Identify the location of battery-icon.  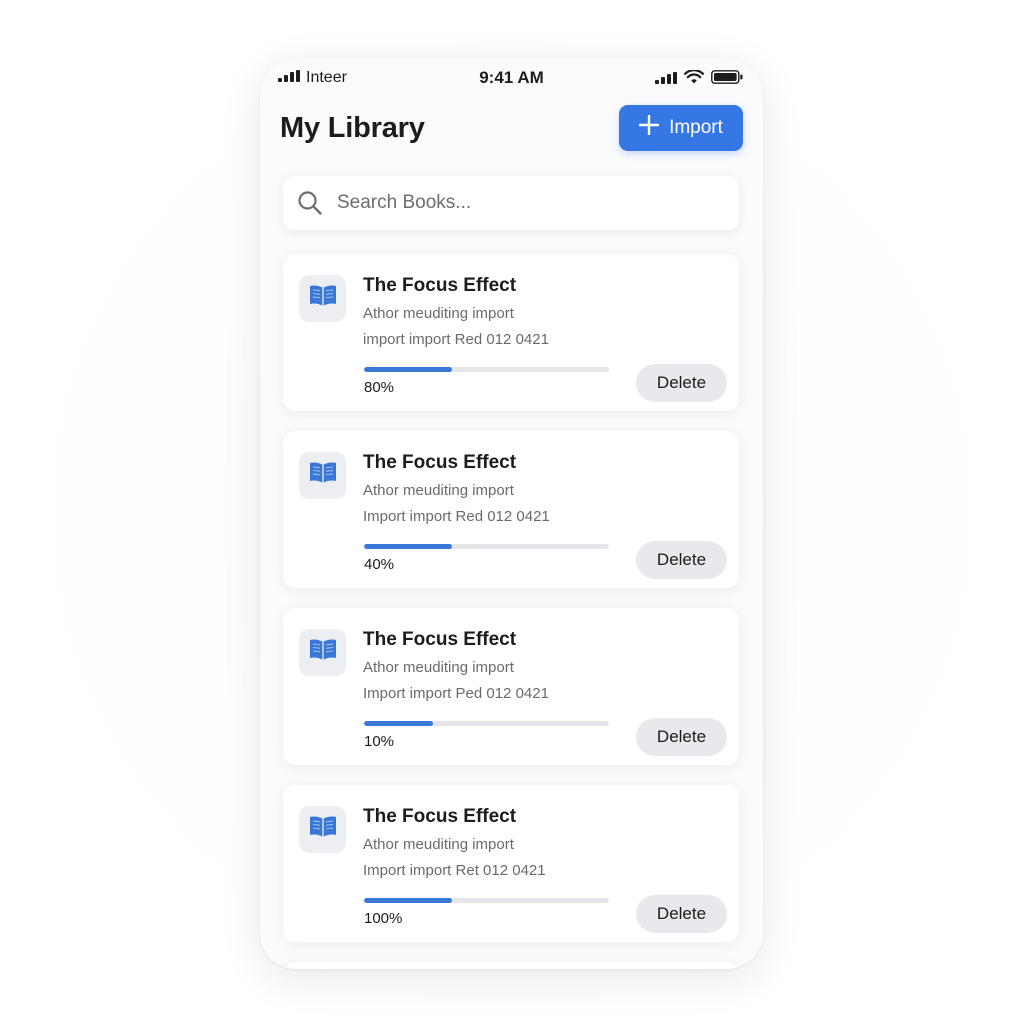
(727, 79).